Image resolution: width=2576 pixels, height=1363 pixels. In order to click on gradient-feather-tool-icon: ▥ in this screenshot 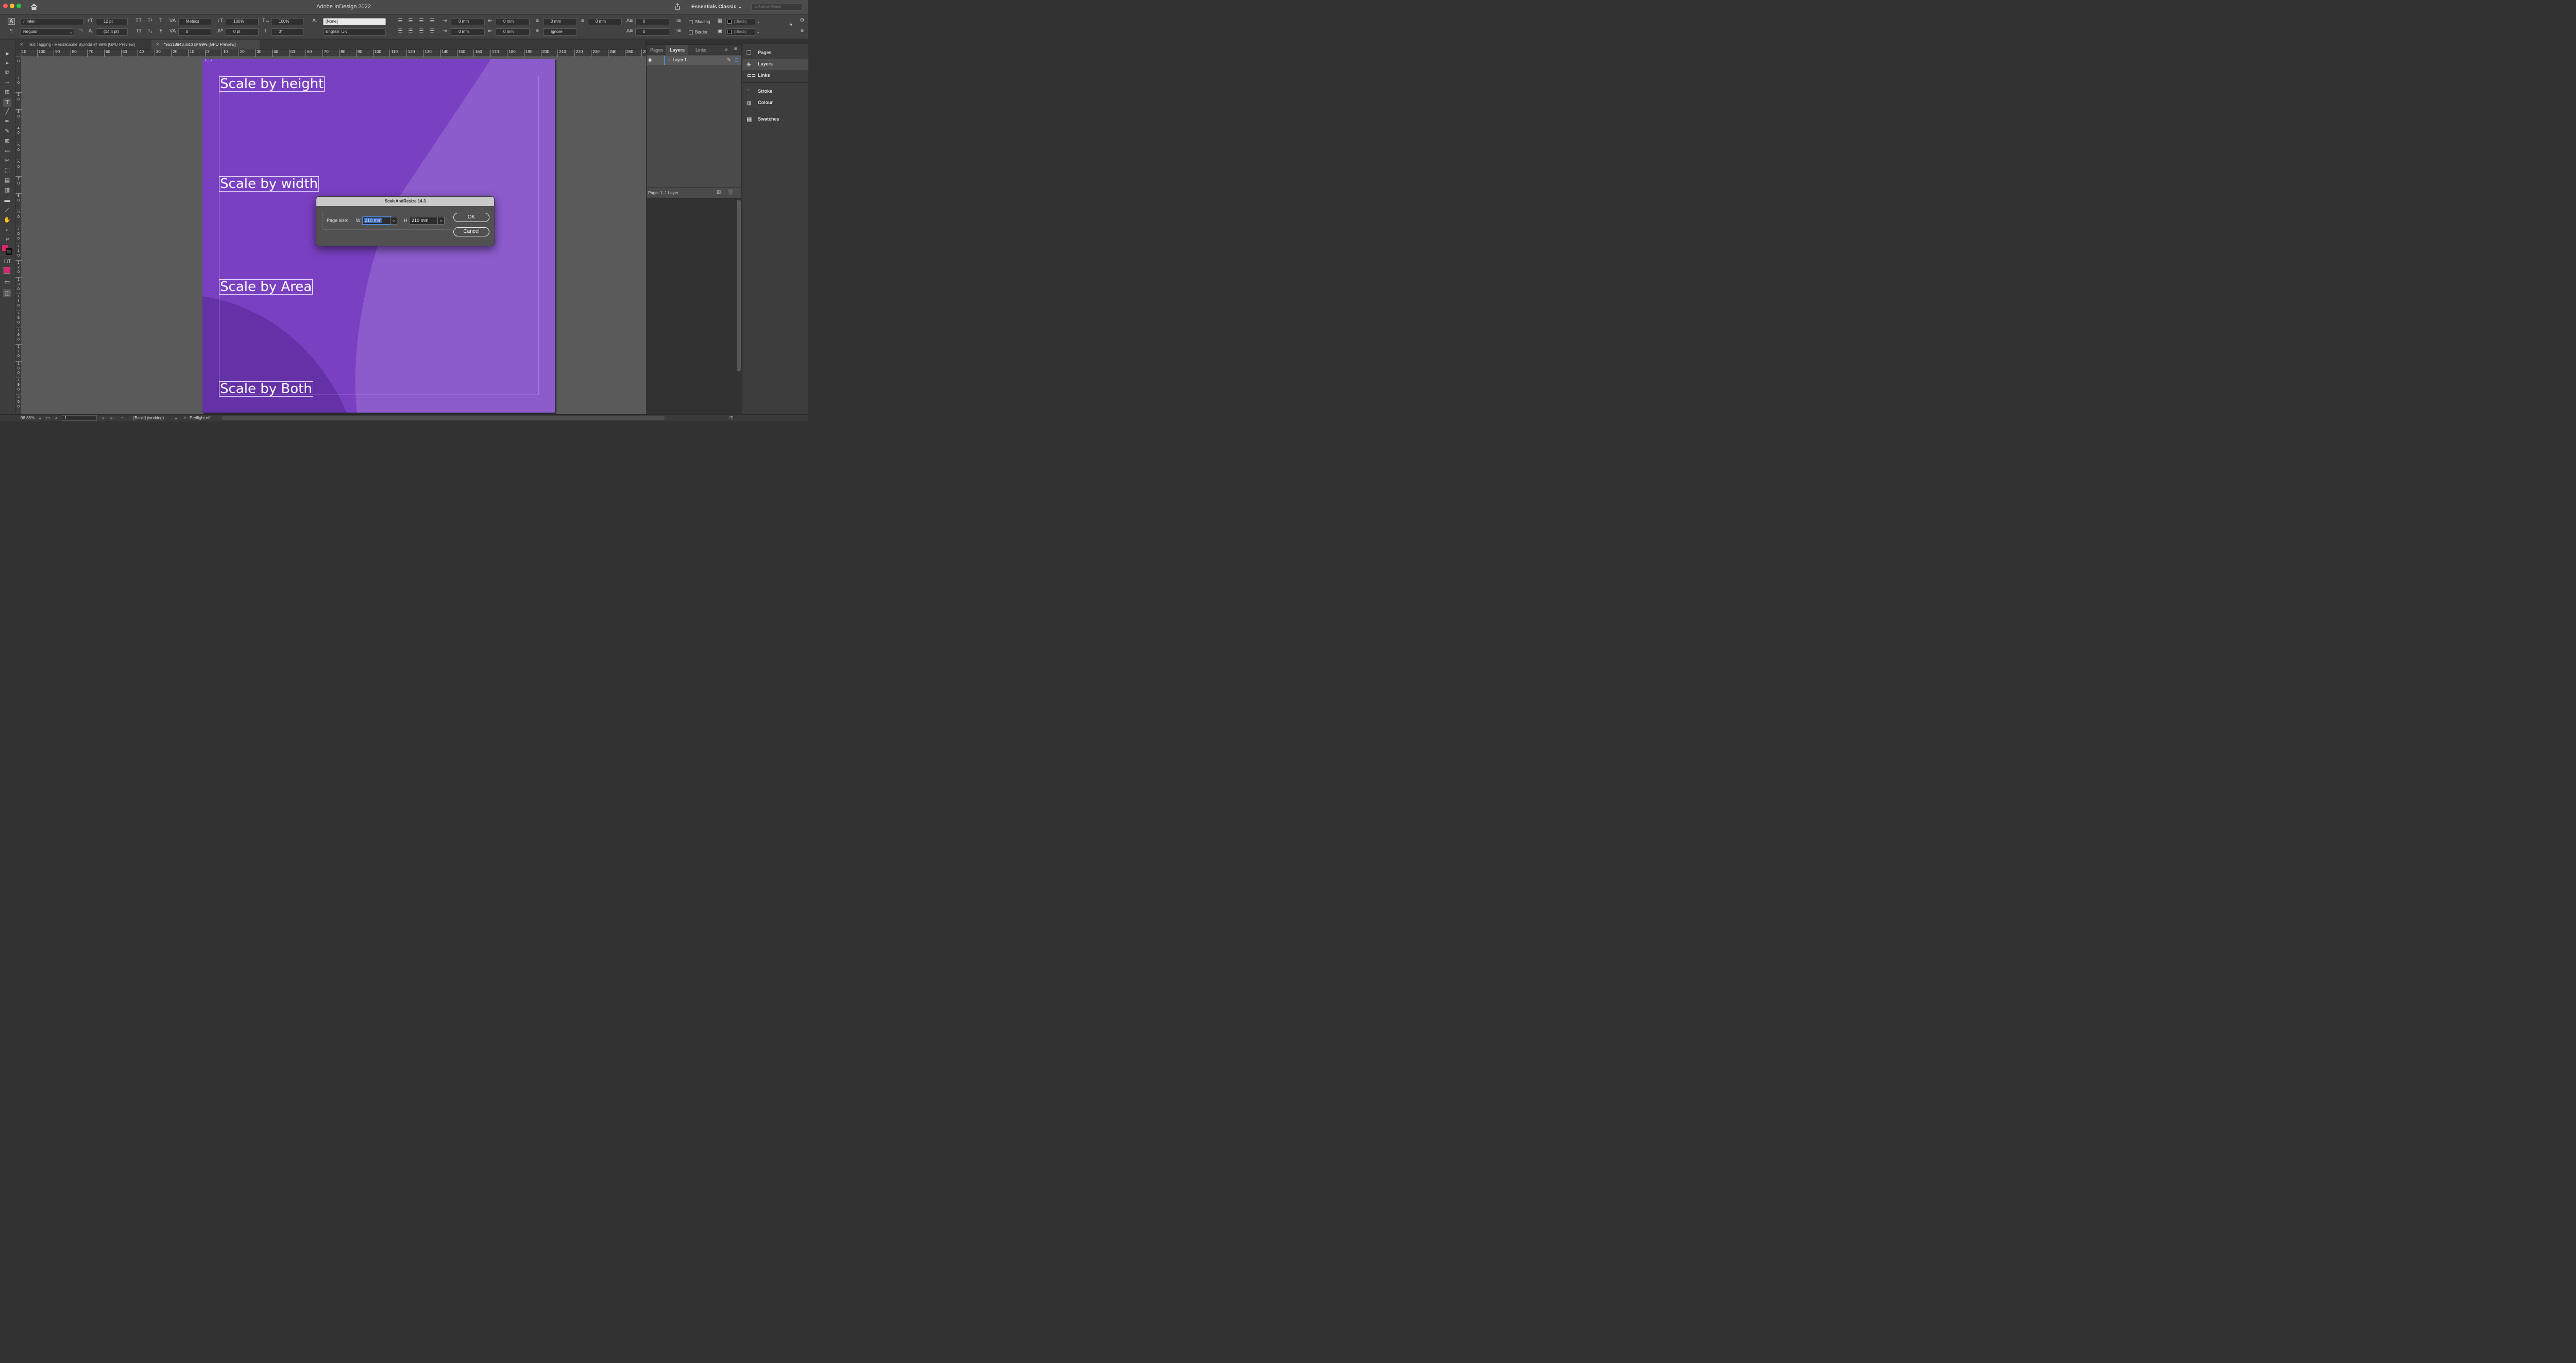, I will do `click(7, 190)`.